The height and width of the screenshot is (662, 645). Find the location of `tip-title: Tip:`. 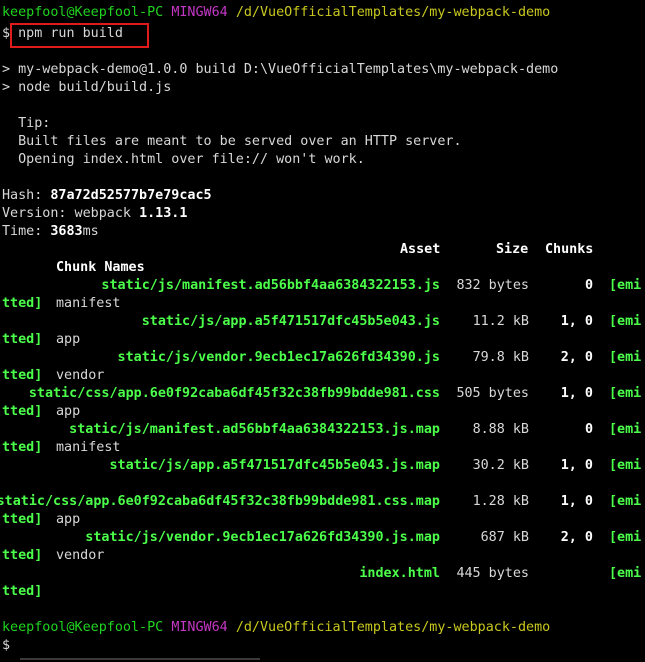

tip-title: Tip: is located at coordinates (26, 123).